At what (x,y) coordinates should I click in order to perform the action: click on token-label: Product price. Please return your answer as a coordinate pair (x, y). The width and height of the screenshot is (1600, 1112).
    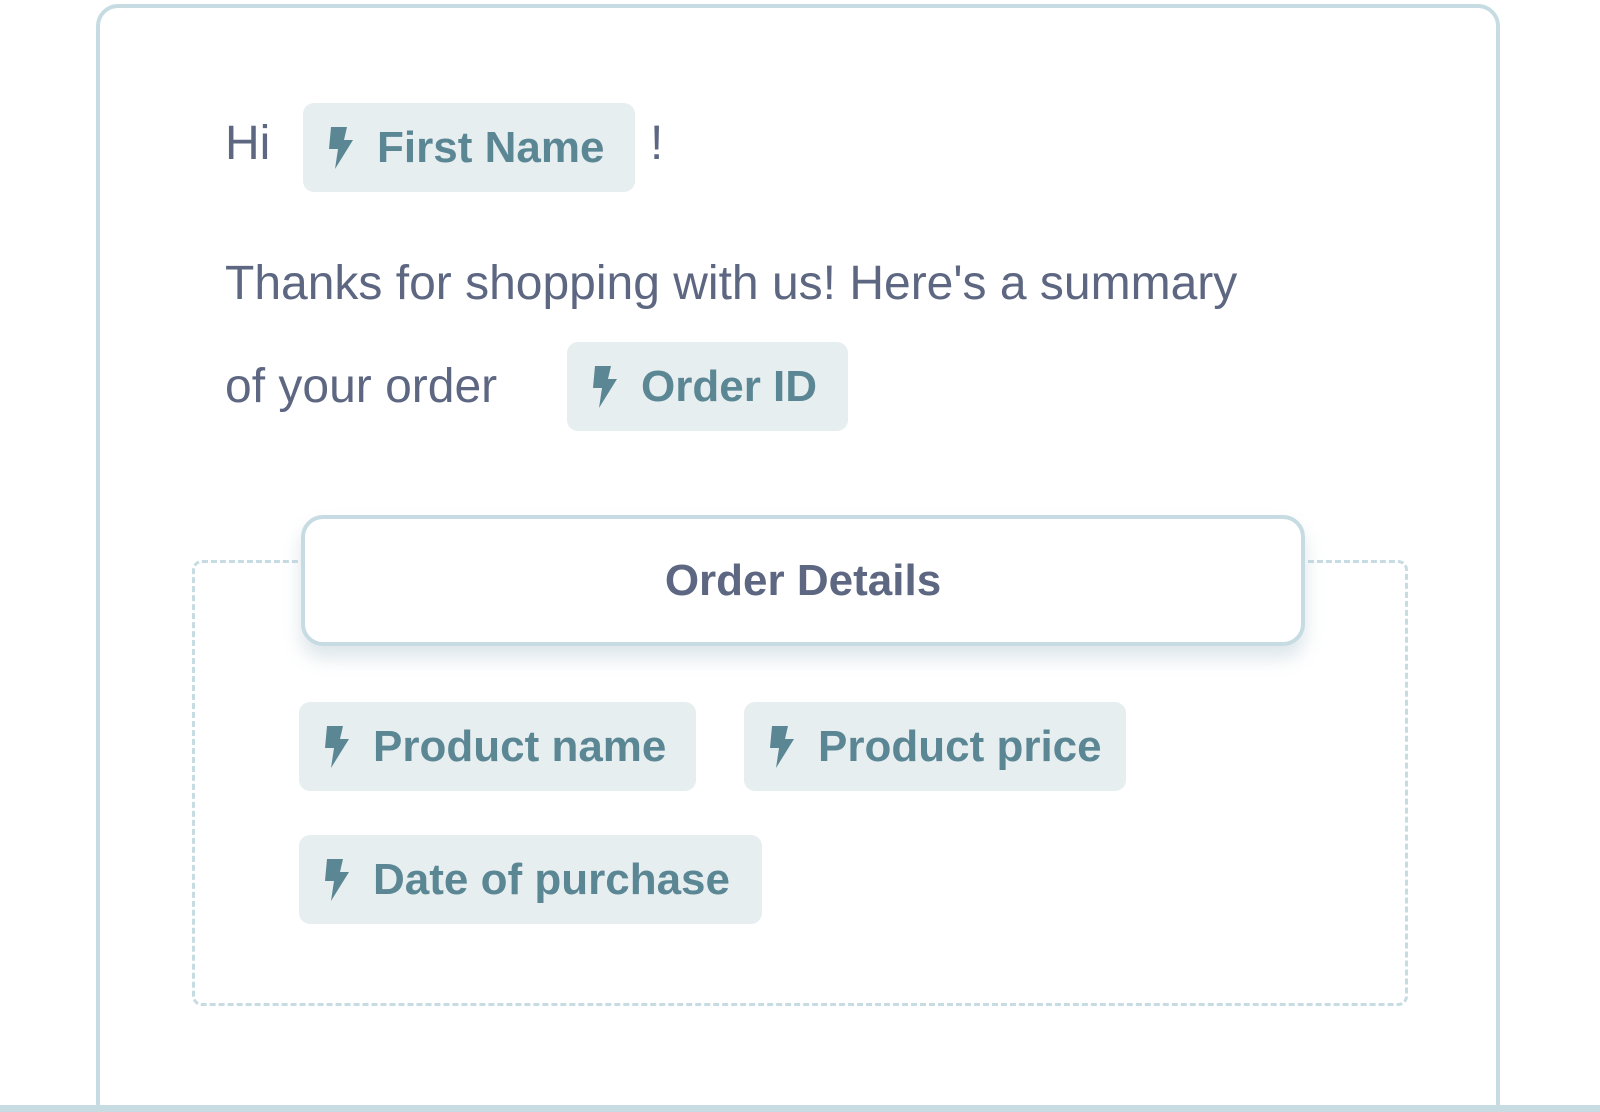
    Looking at the image, I should click on (960, 746).